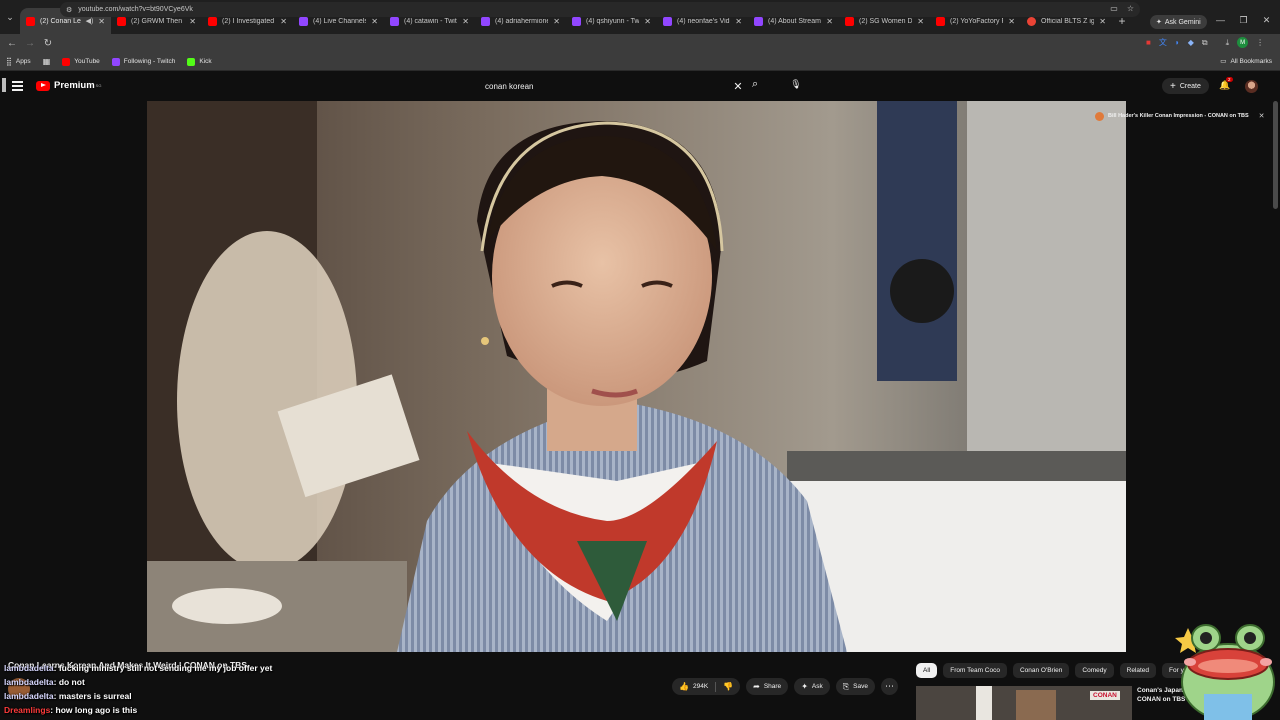 This screenshot has height=720, width=1280. I want to click on dislike-button: 👎, so click(728, 686).